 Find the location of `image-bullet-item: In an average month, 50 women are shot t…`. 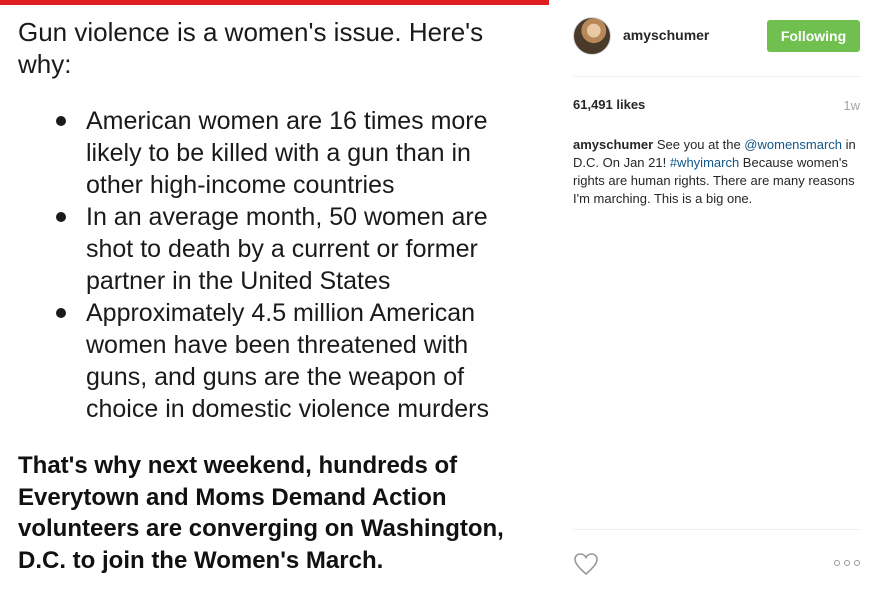

image-bullet-item: In an average month, 50 women are shot t… is located at coordinates (291, 249).